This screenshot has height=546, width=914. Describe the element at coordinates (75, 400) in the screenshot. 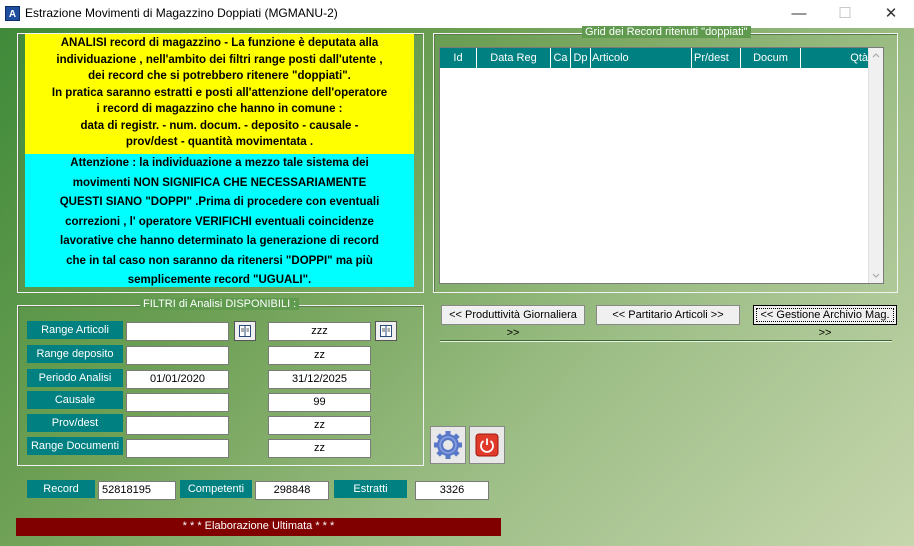

I see `causale-label: Causale` at that location.